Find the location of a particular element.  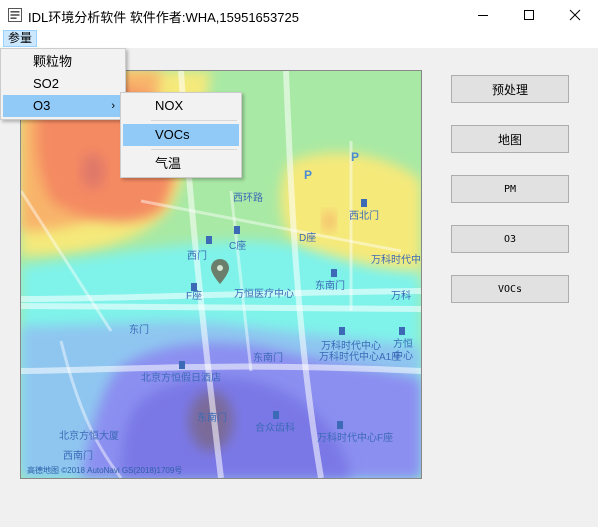

map-label: 西南门 is located at coordinates (78, 455).